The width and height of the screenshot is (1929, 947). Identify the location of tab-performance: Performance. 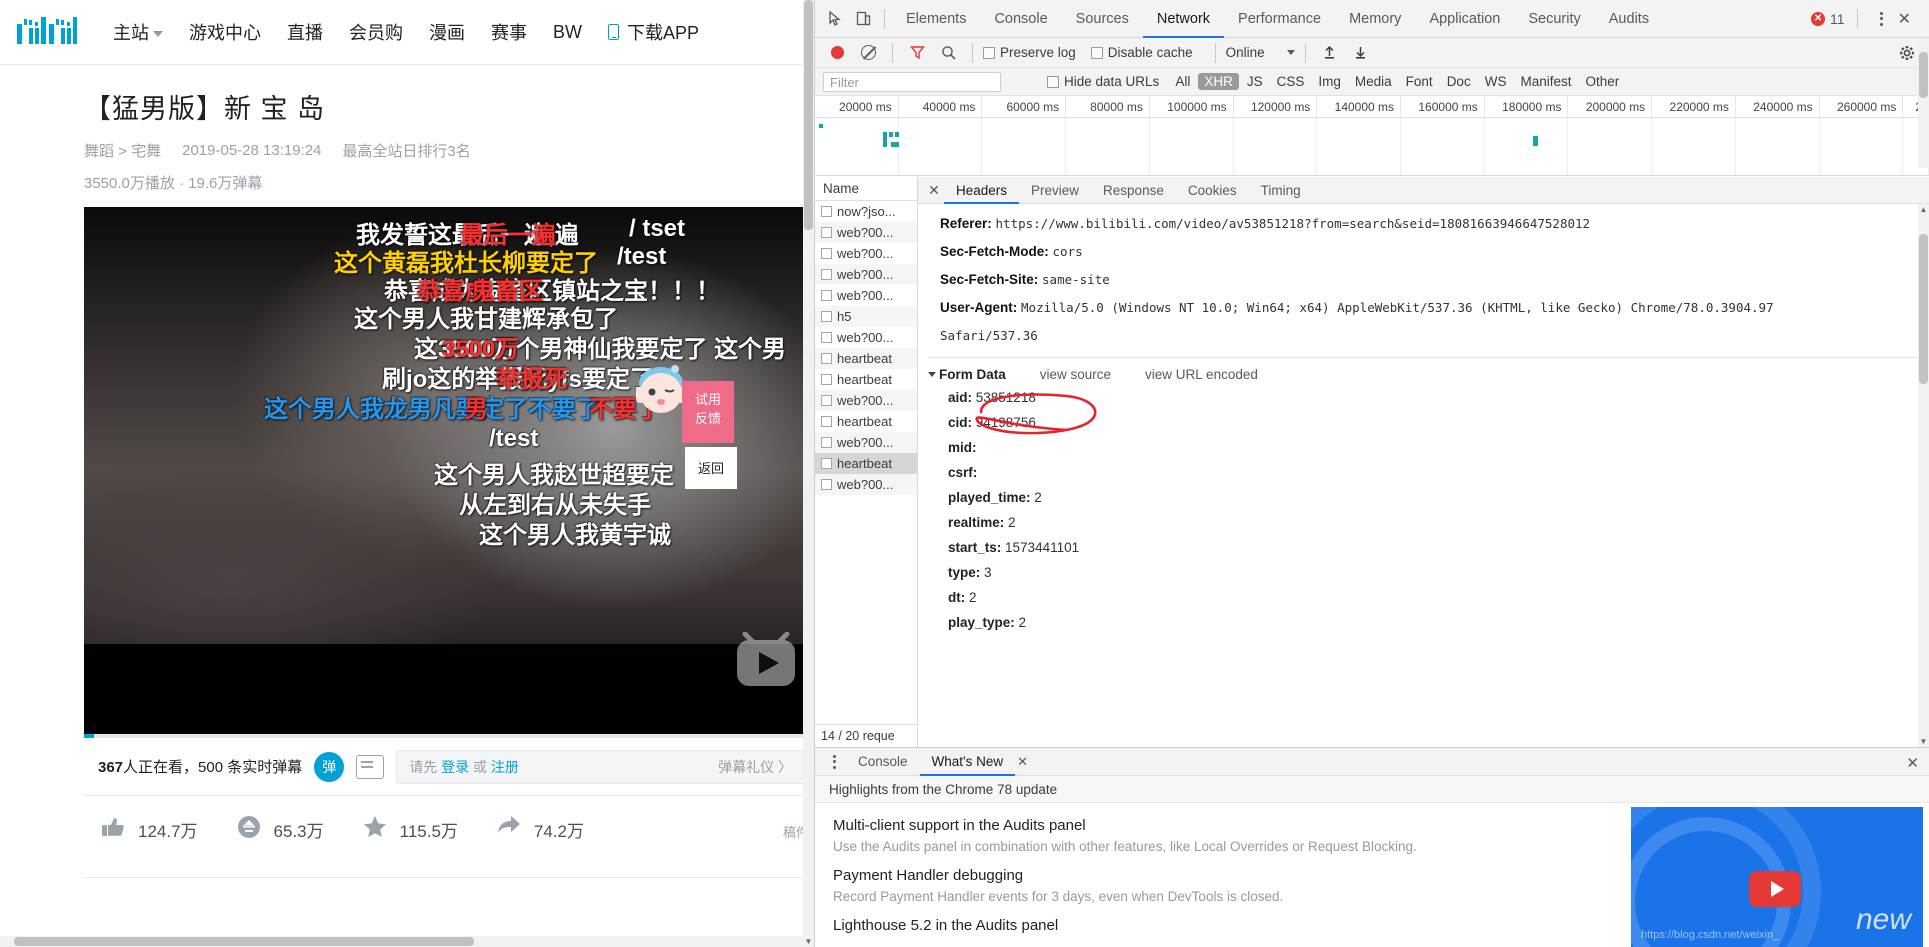
(1279, 19).